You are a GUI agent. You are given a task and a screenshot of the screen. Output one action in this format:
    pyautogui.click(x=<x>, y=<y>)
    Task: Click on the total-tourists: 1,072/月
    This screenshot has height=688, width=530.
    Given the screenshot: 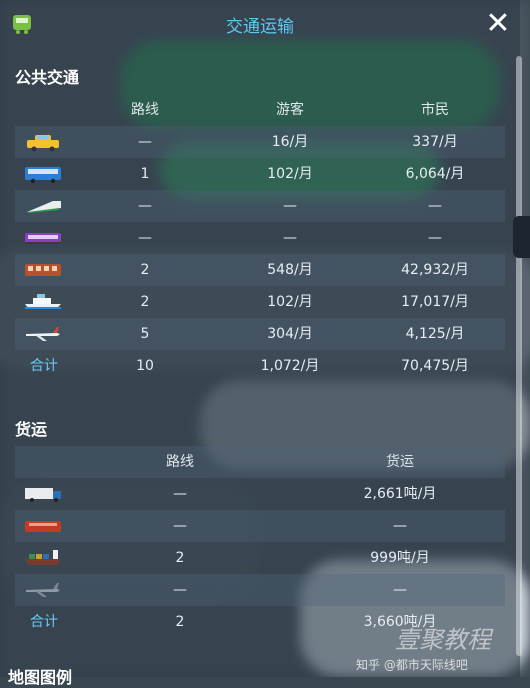 What is the action you would take?
    pyautogui.click(x=290, y=366)
    